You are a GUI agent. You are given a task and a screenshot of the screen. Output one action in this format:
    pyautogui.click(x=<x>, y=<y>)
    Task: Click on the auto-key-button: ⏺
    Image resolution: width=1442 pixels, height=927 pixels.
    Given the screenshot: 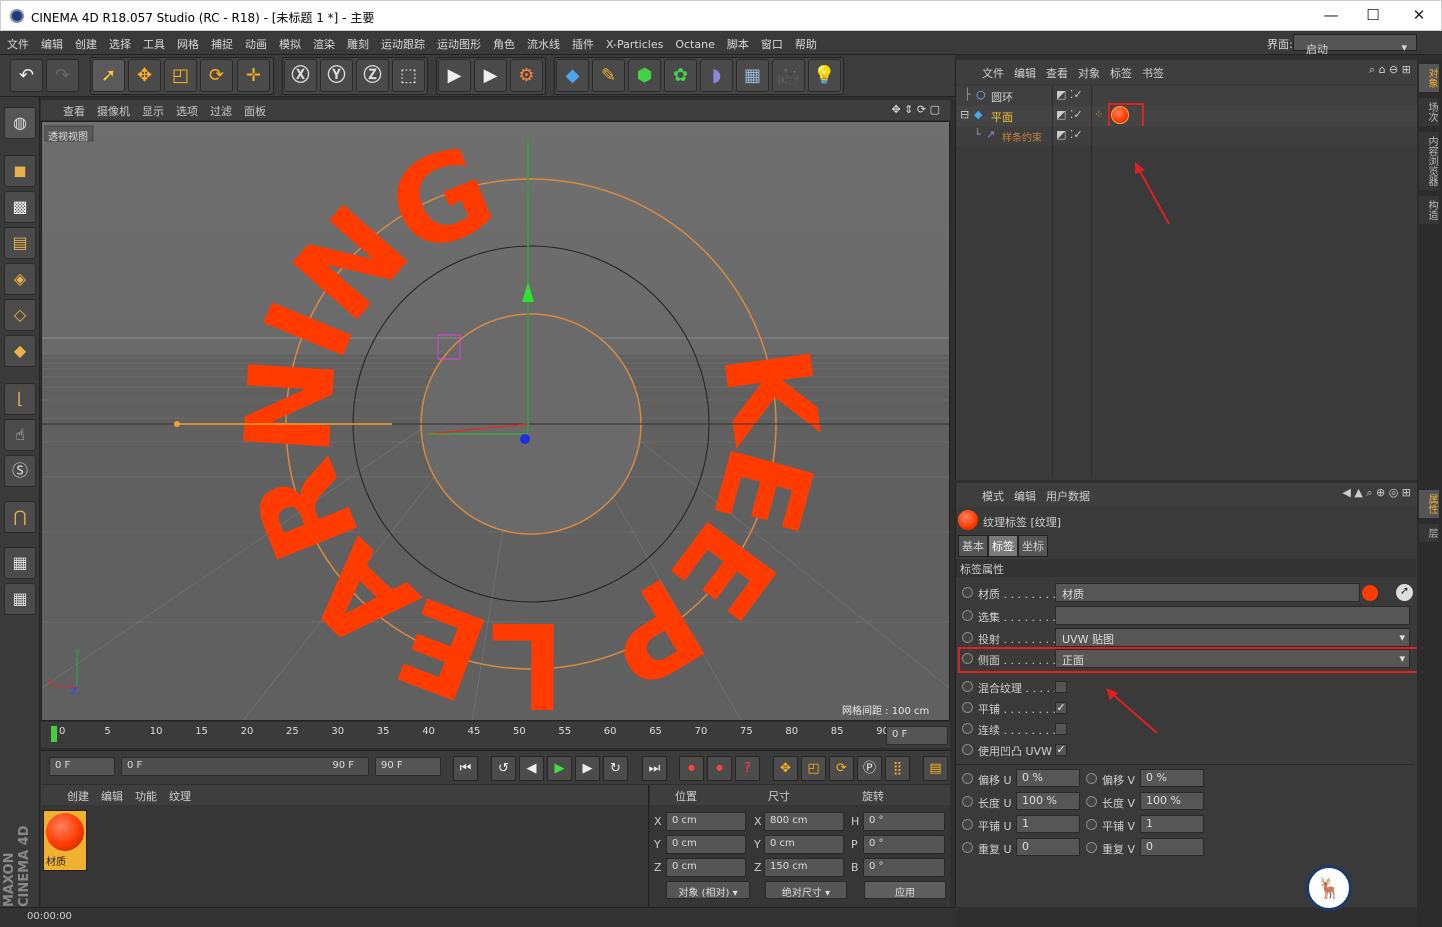 What is the action you would take?
    pyautogui.click(x=719, y=768)
    